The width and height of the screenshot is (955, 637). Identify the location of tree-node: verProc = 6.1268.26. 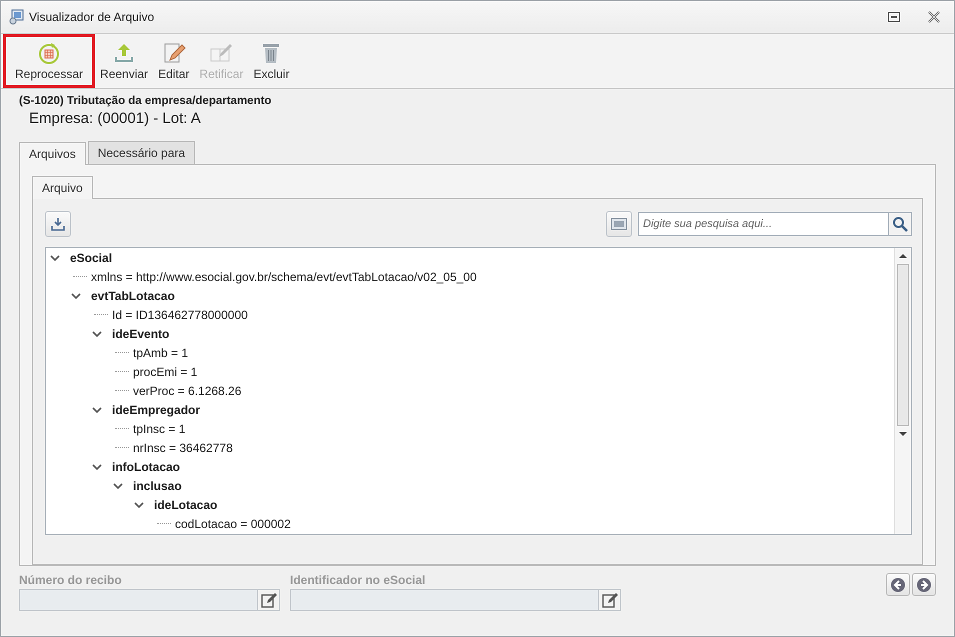
(187, 391).